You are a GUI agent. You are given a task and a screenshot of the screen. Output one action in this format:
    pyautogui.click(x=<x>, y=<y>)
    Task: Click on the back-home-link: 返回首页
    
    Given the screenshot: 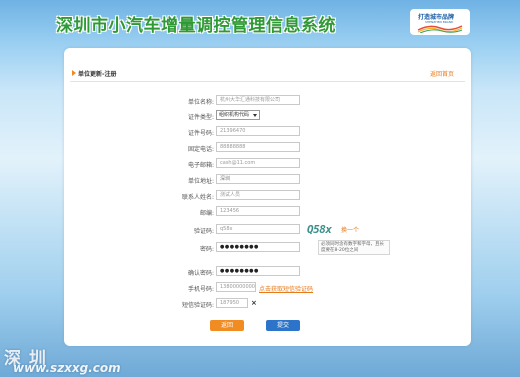 What is the action you would take?
    pyautogui.click(x=442, y=73)
    